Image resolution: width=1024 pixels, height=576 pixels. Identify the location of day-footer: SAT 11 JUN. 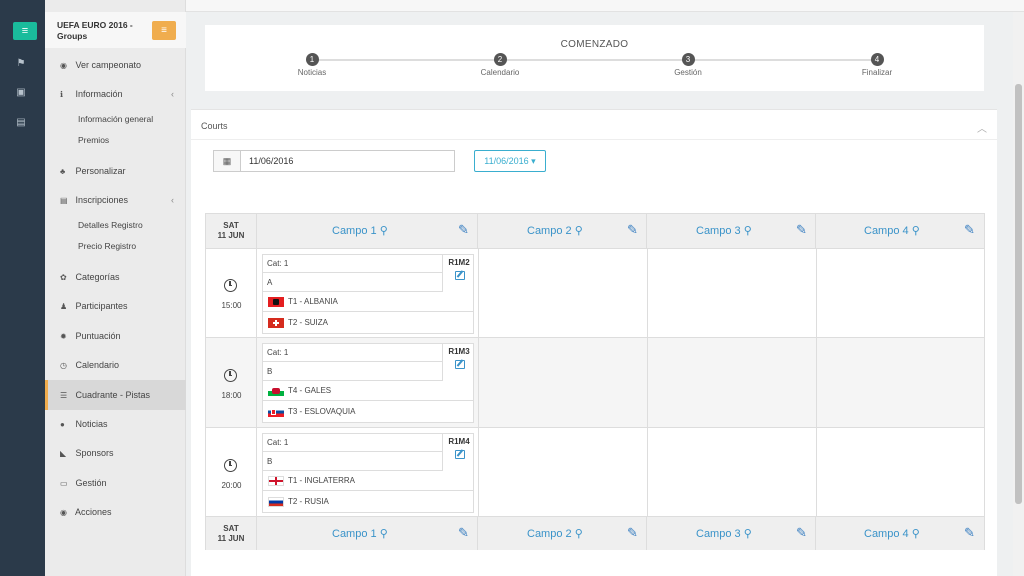
(231, 533).